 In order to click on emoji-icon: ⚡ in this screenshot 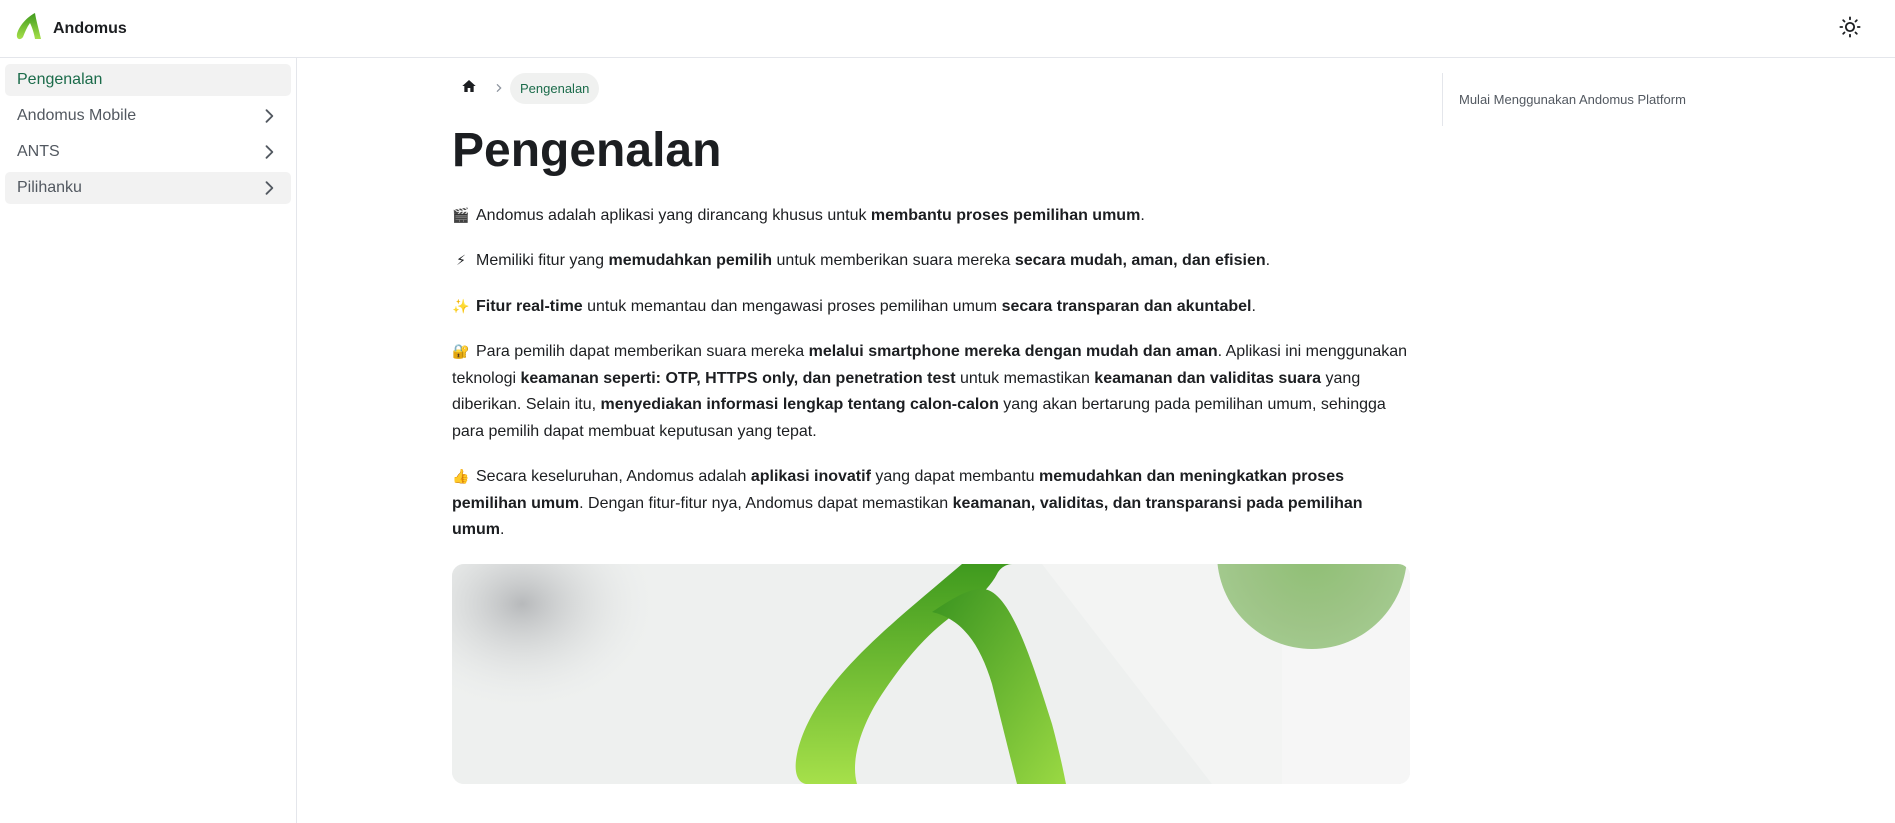, I will do `click(461, 260)`.